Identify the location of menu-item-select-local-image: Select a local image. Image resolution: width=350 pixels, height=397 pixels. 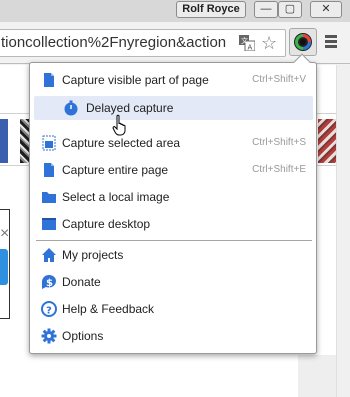
(173, 197).